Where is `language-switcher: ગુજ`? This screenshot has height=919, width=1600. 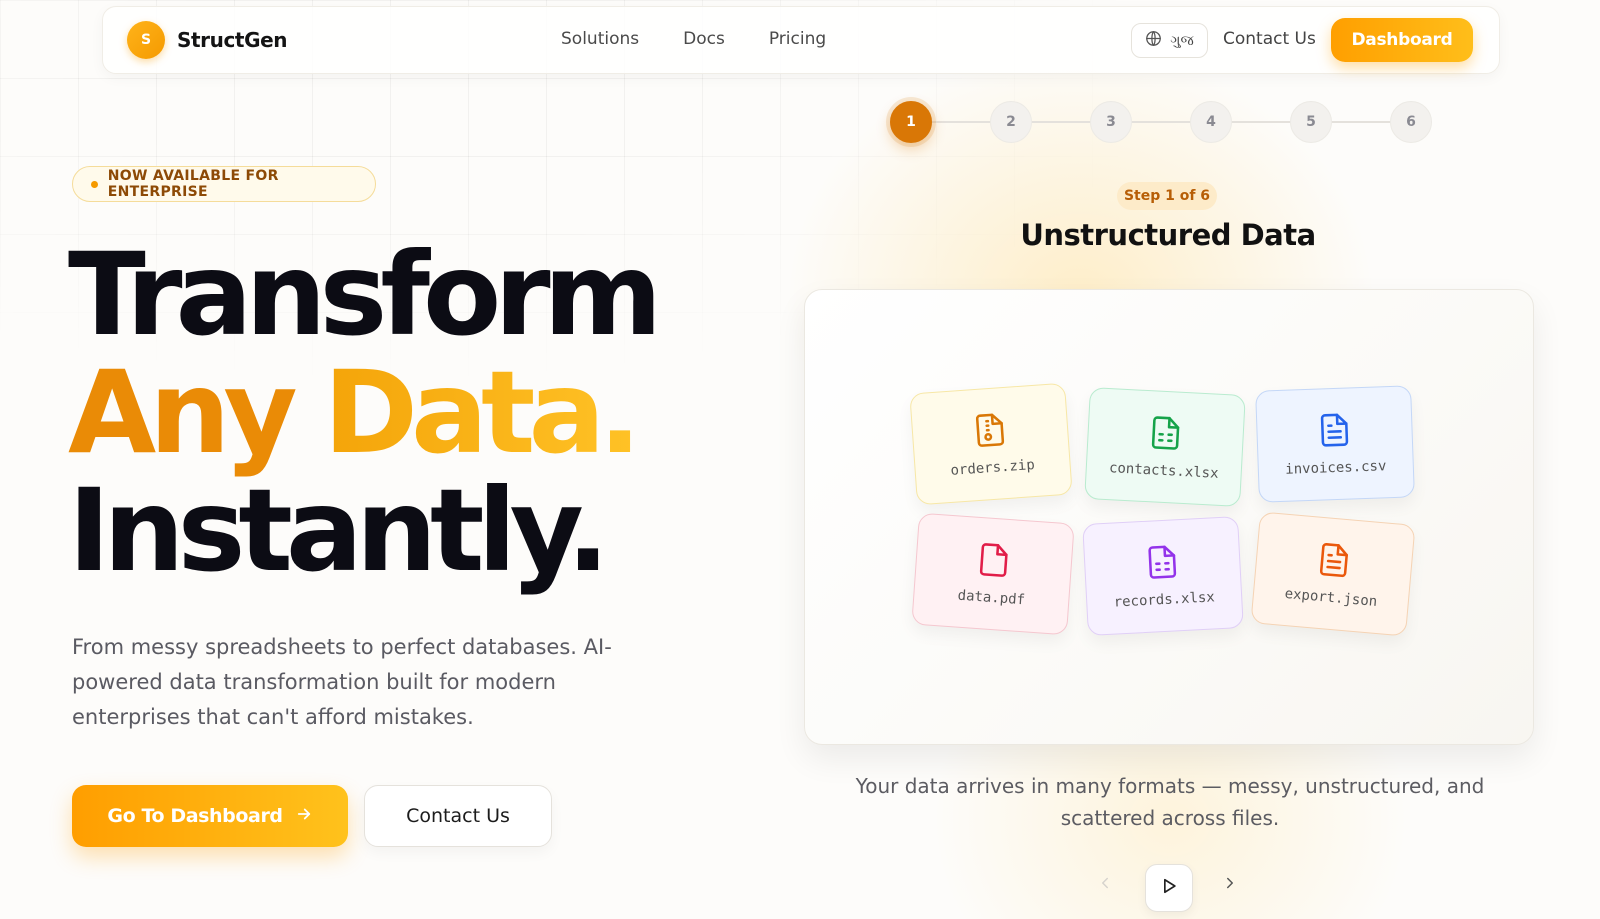 language-switcher: ગુજ is located at coordinates (1169, 40).